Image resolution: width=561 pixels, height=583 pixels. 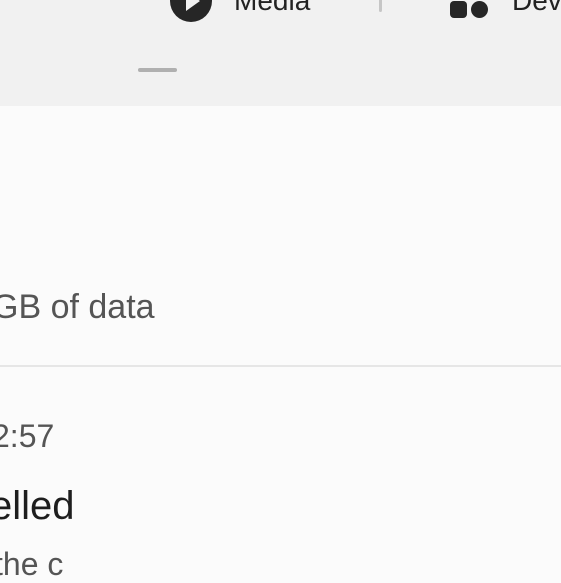 I want to click on row-divider, so click(x=280, y=366).